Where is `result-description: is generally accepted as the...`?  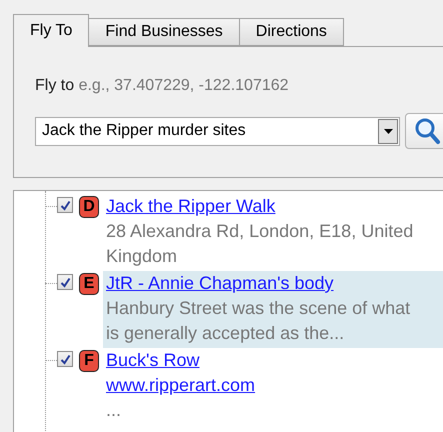 result-description: is generally accepted as the... is located at coordinates (226, 333).